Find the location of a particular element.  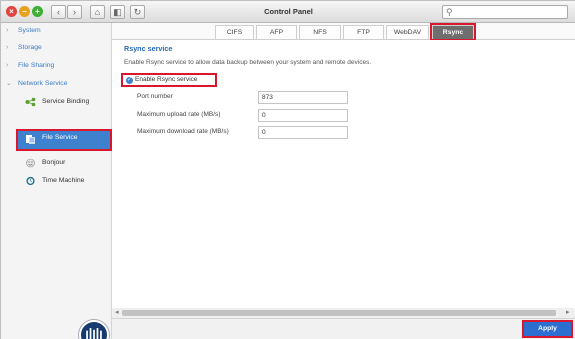

scrollbar-thumb is located at coordinates (339, 313).